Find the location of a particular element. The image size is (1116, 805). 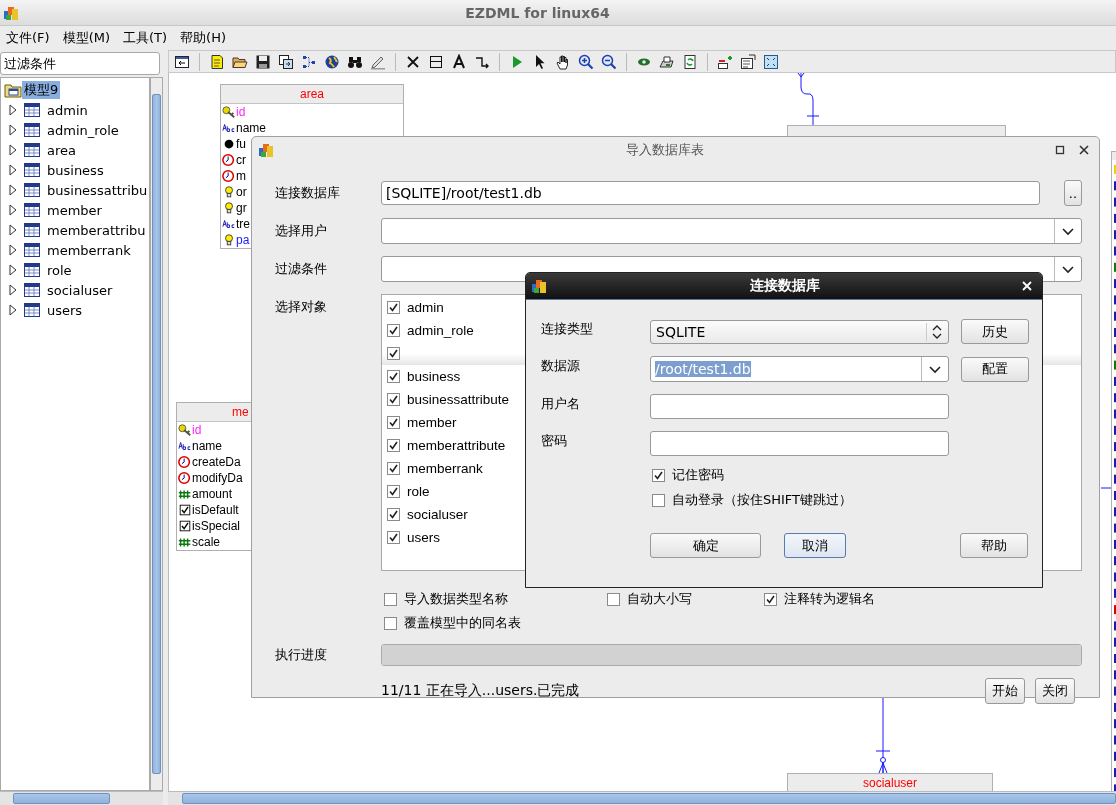

table-title: area is located at coordinates (312, 94).